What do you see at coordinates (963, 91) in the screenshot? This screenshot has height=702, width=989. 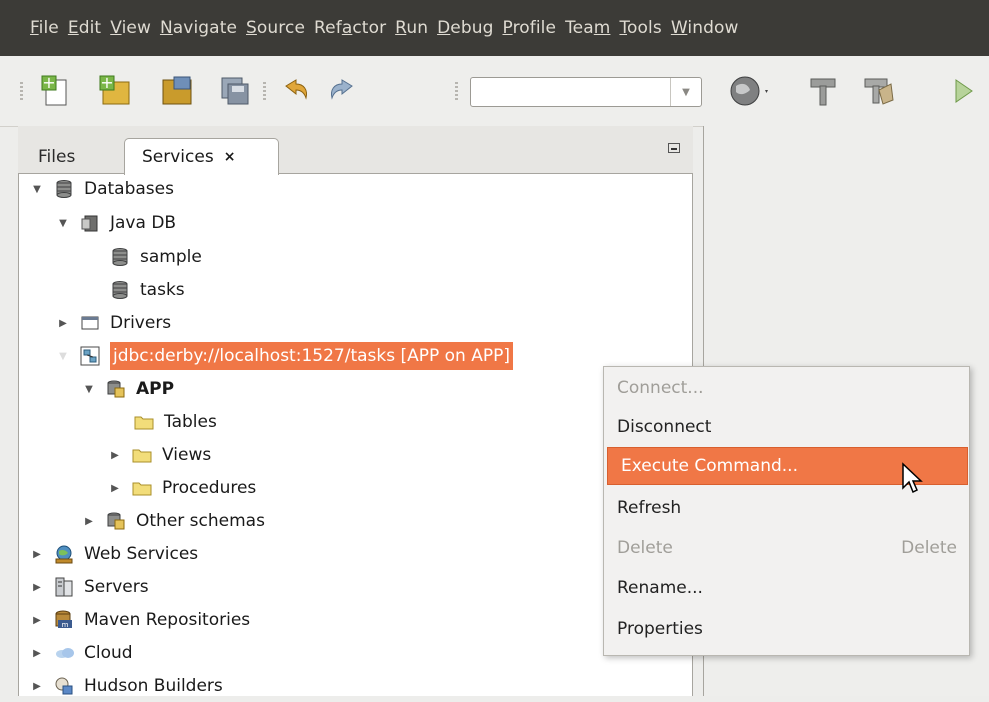 I see `run-icon` at bounding box center [963, 91].